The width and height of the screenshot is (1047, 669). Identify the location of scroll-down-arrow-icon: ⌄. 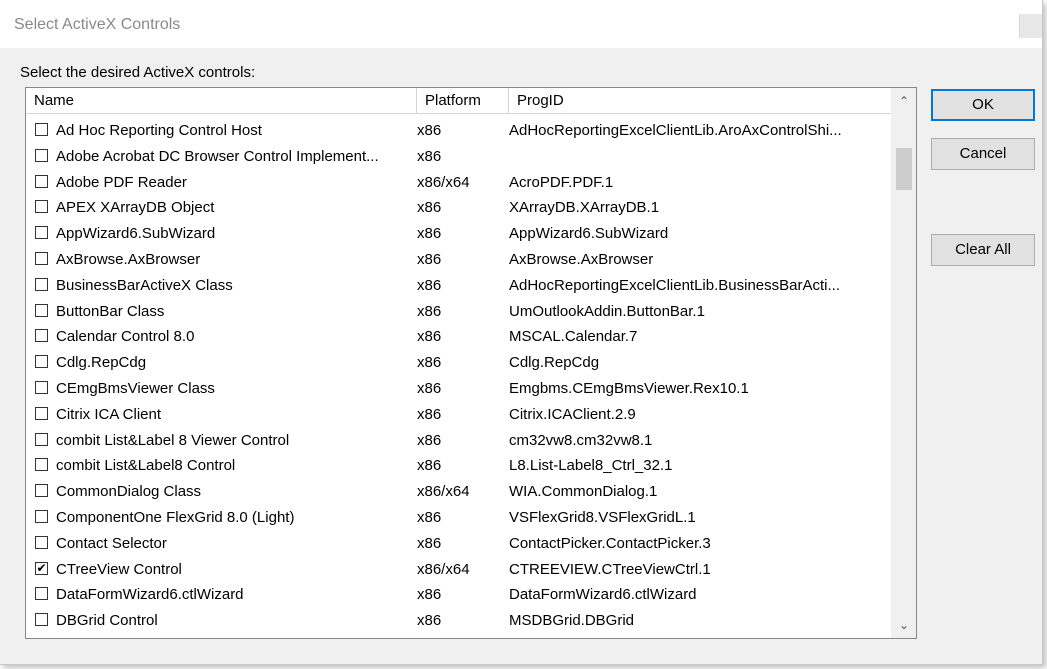
(904, 625).